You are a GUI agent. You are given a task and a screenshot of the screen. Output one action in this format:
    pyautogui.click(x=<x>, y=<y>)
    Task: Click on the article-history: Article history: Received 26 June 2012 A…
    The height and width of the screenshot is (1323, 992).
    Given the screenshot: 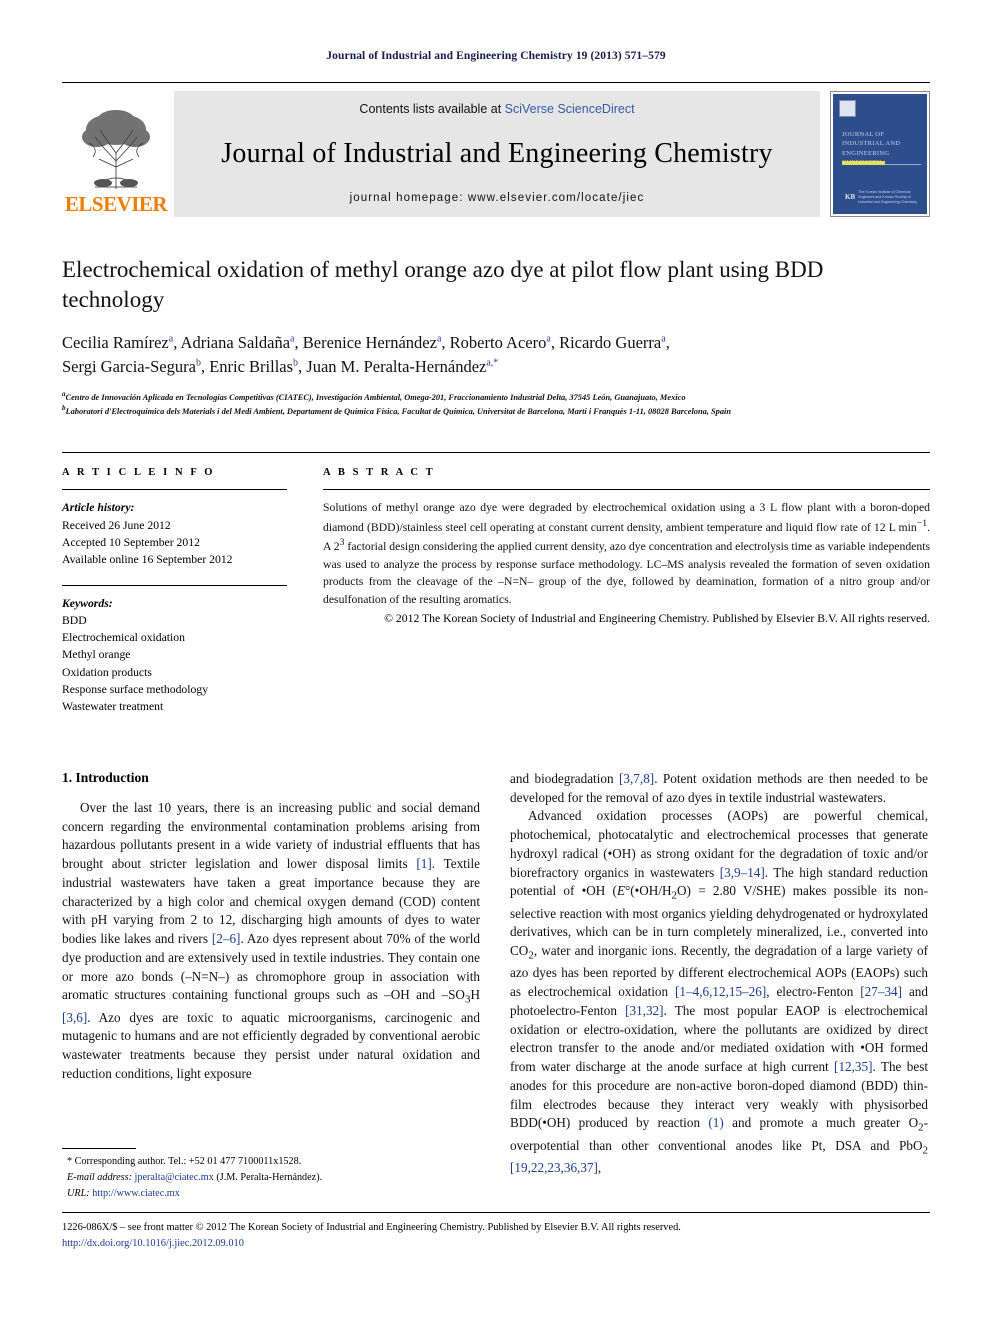 What is the action you would take?
    pyautogui.click(x=174, y=533)
    